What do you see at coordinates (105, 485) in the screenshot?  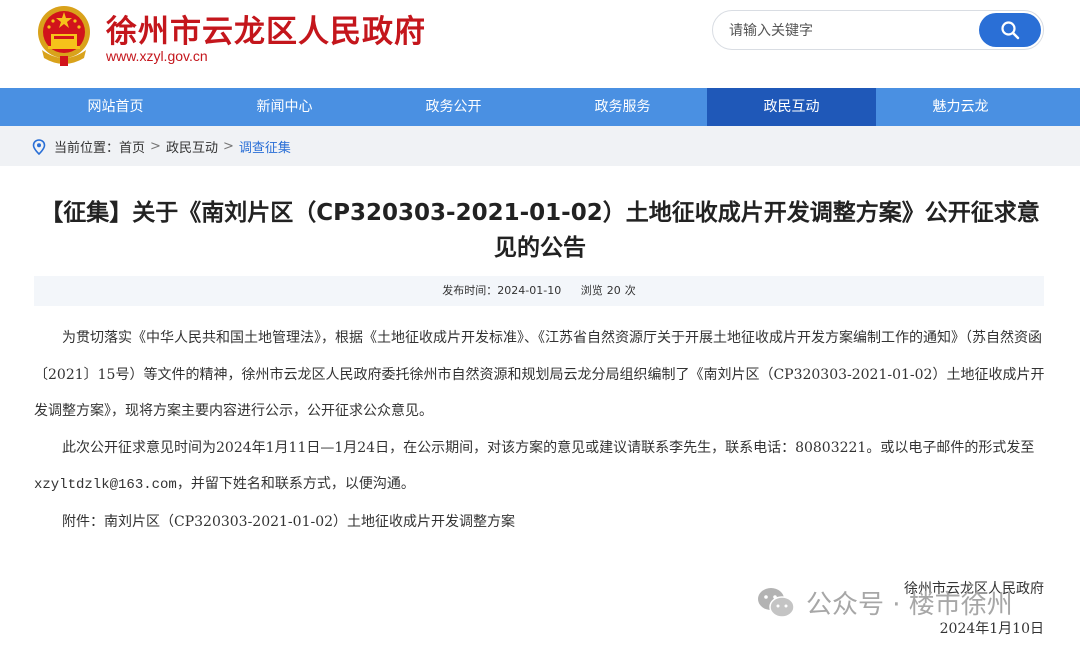 I see `contact-email: xzyltdzlk@163.com` at bounding box center [105, 485].